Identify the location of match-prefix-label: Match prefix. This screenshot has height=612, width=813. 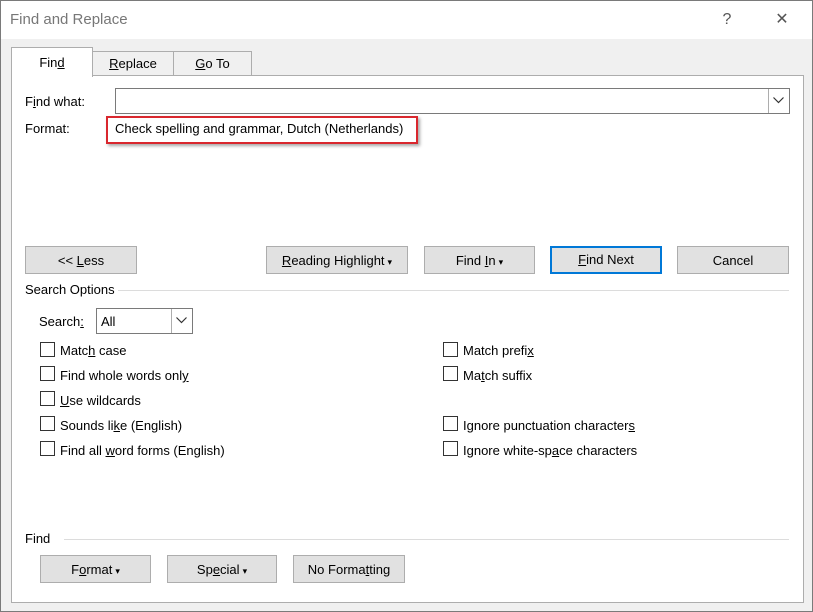
(498, 350).